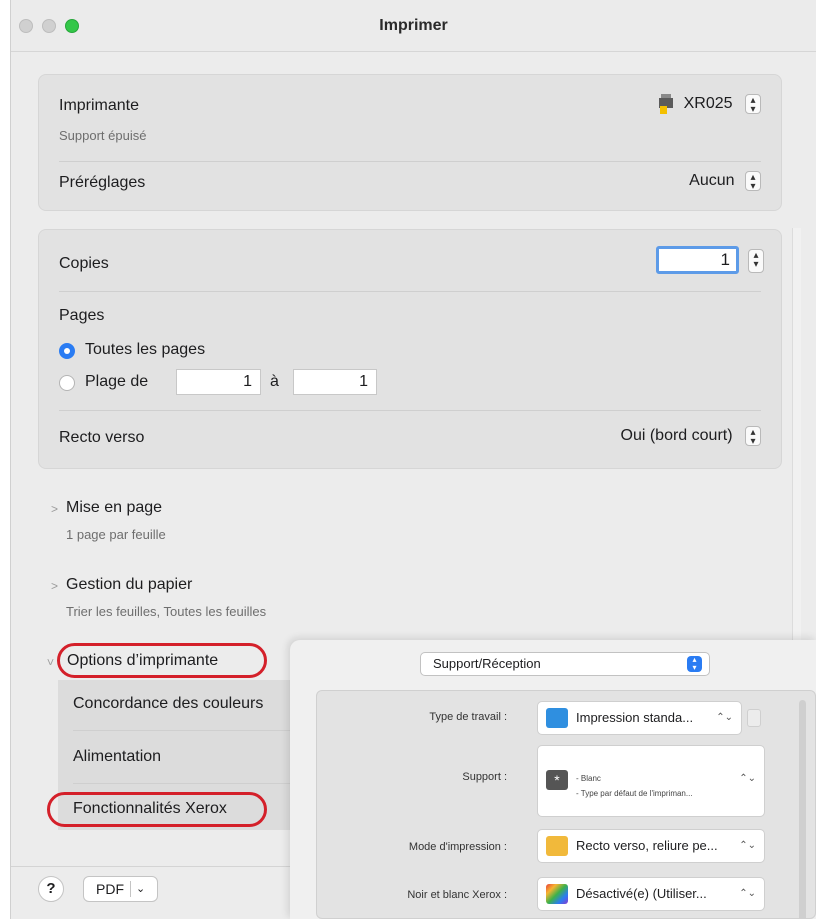 The height and width of the screenshot is (919, 816). What do you see at coordinates (484, 777) in the screenshot?
I see `paper-label: Support :` at bounding box center [484, 777].